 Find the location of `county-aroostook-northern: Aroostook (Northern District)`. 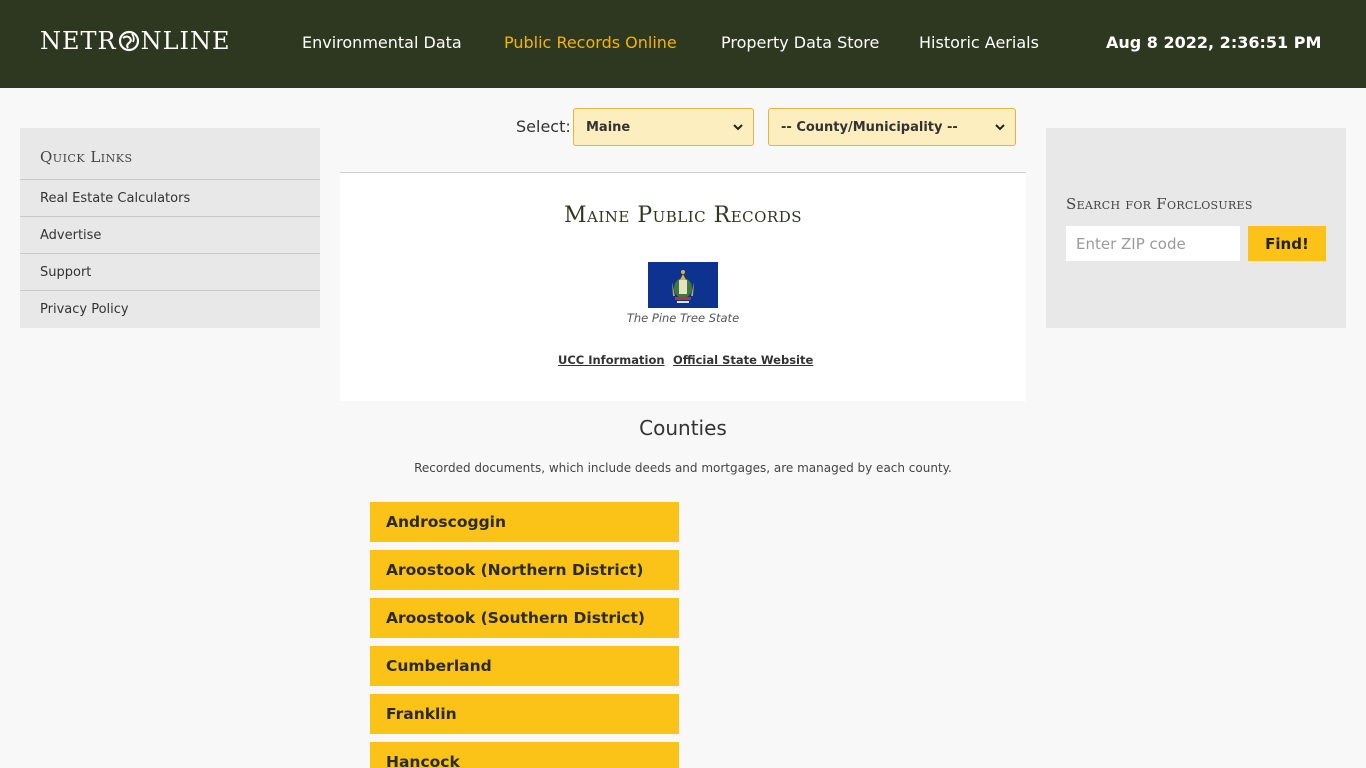

county-aroostook-northern: Aroostook (Northern District) is located at coordinates (524, 570).